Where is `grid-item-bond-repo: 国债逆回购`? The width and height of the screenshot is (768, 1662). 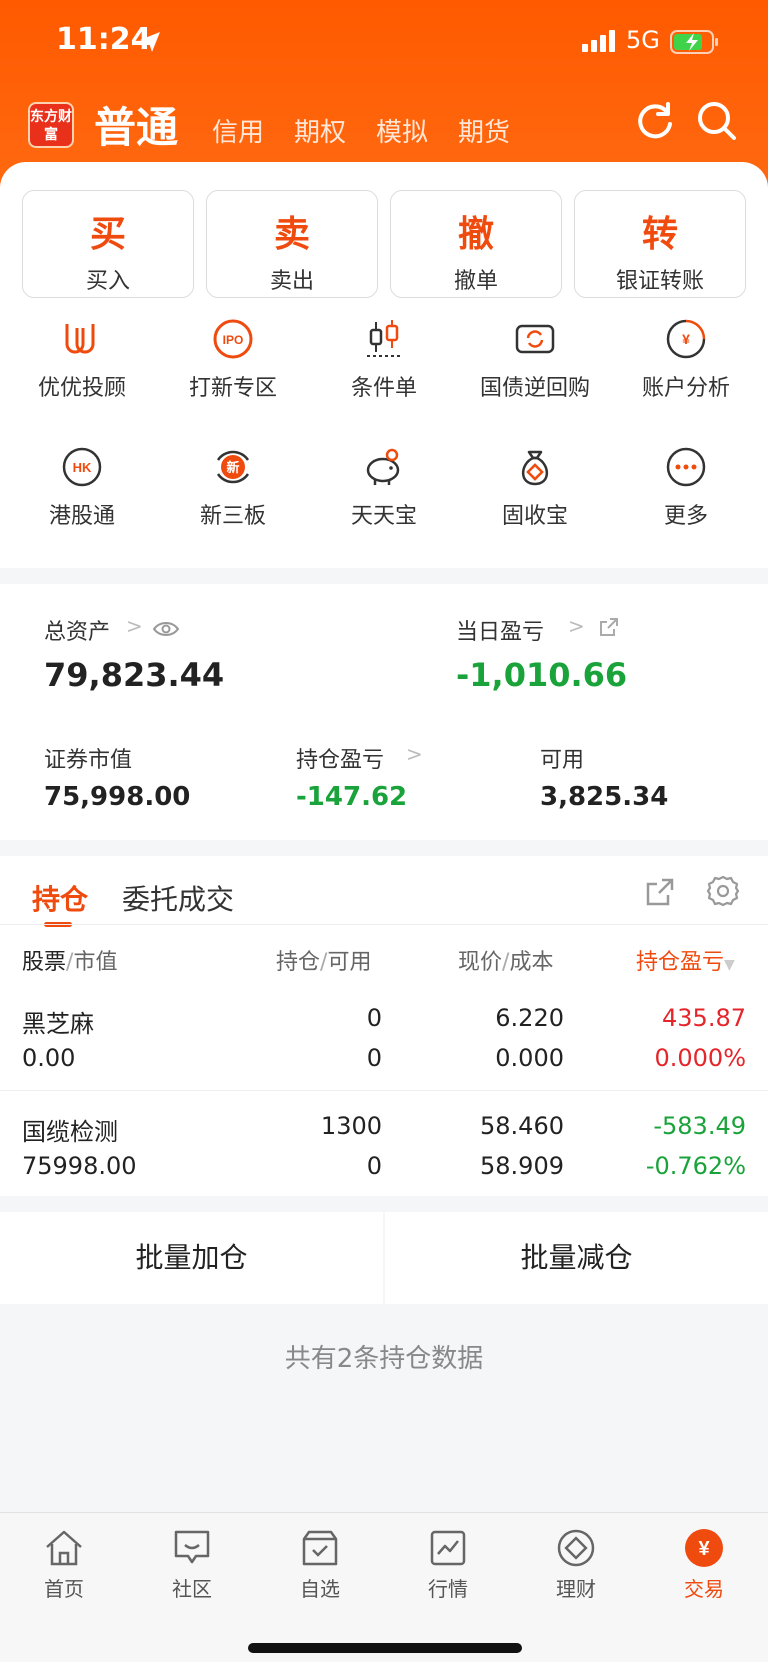 grid-item-bond-repo: 国债逆回购 is located at coordinates (535, 360).